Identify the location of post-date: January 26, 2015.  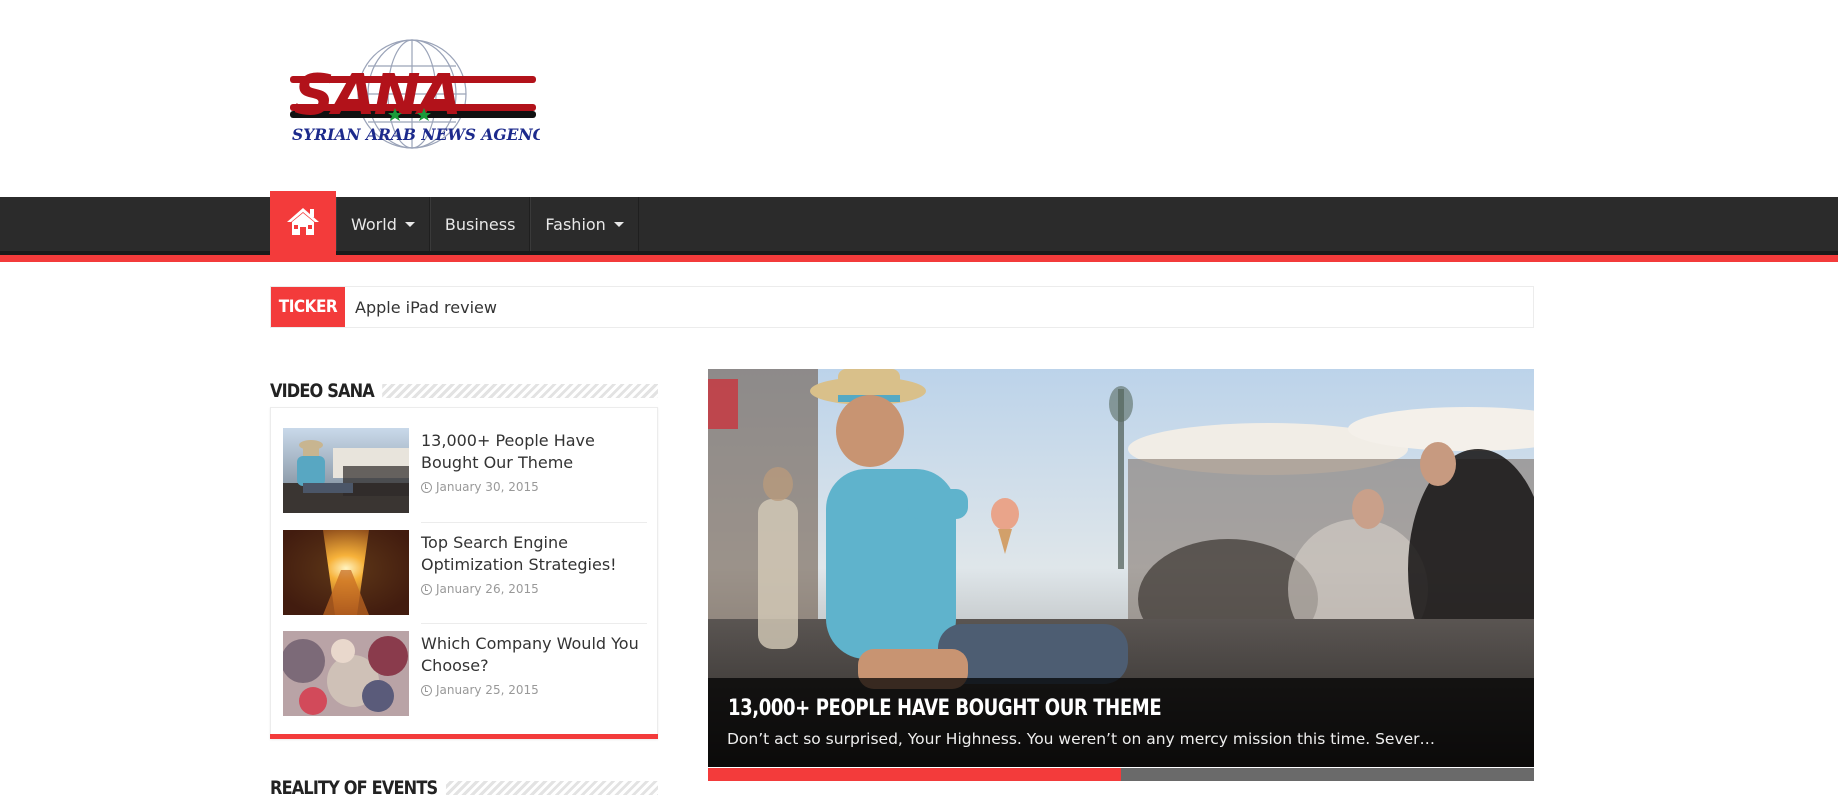
(480, 589).